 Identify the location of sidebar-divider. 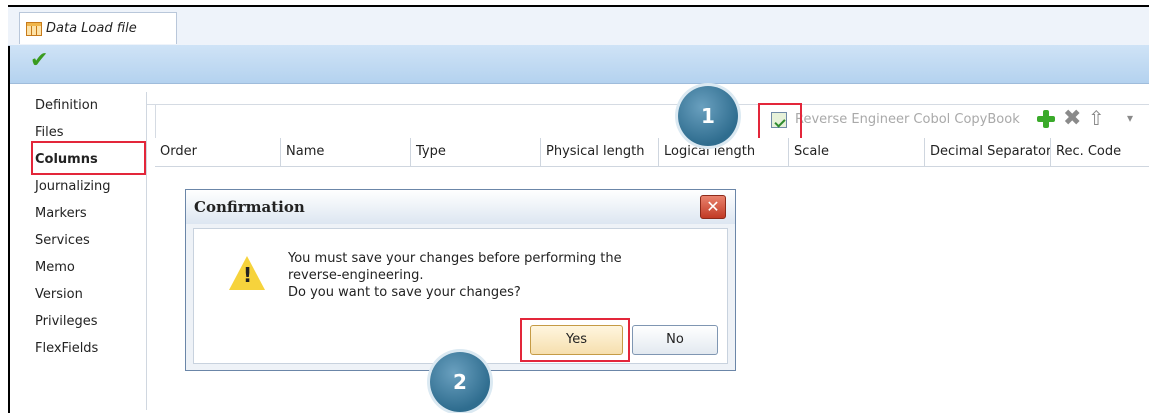
(146, 251).